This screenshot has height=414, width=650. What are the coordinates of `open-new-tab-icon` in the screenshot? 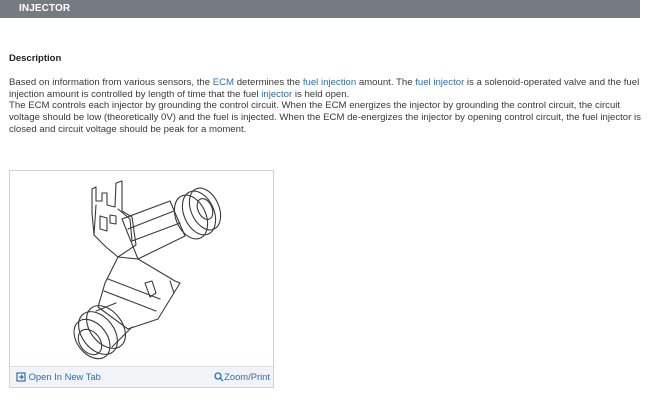 It's located at (21, 377).